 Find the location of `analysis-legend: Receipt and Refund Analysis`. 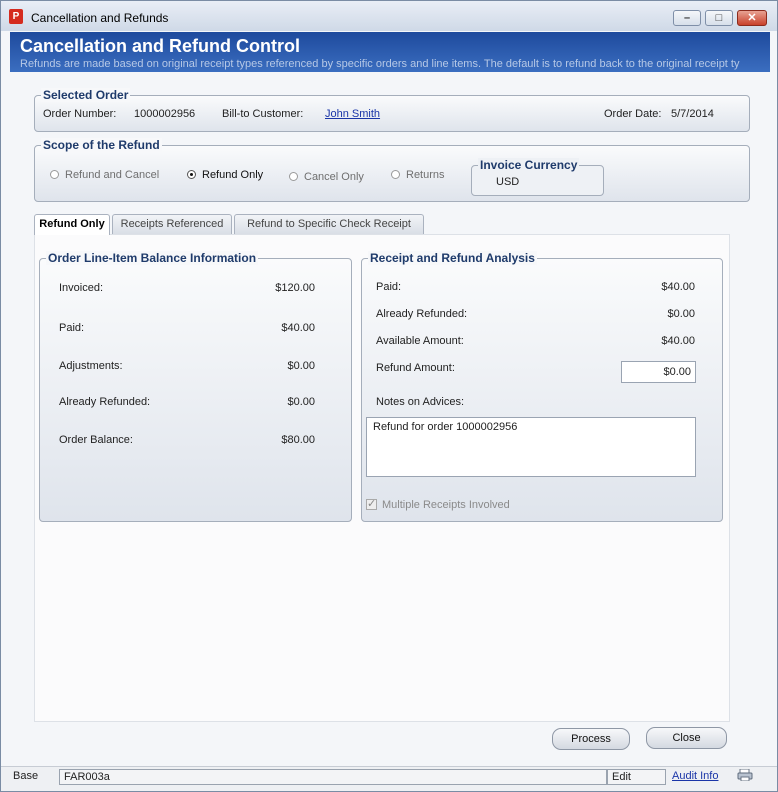

analysis-legend: Receipt and Refund Analysis is located at coordinates (452, 258).